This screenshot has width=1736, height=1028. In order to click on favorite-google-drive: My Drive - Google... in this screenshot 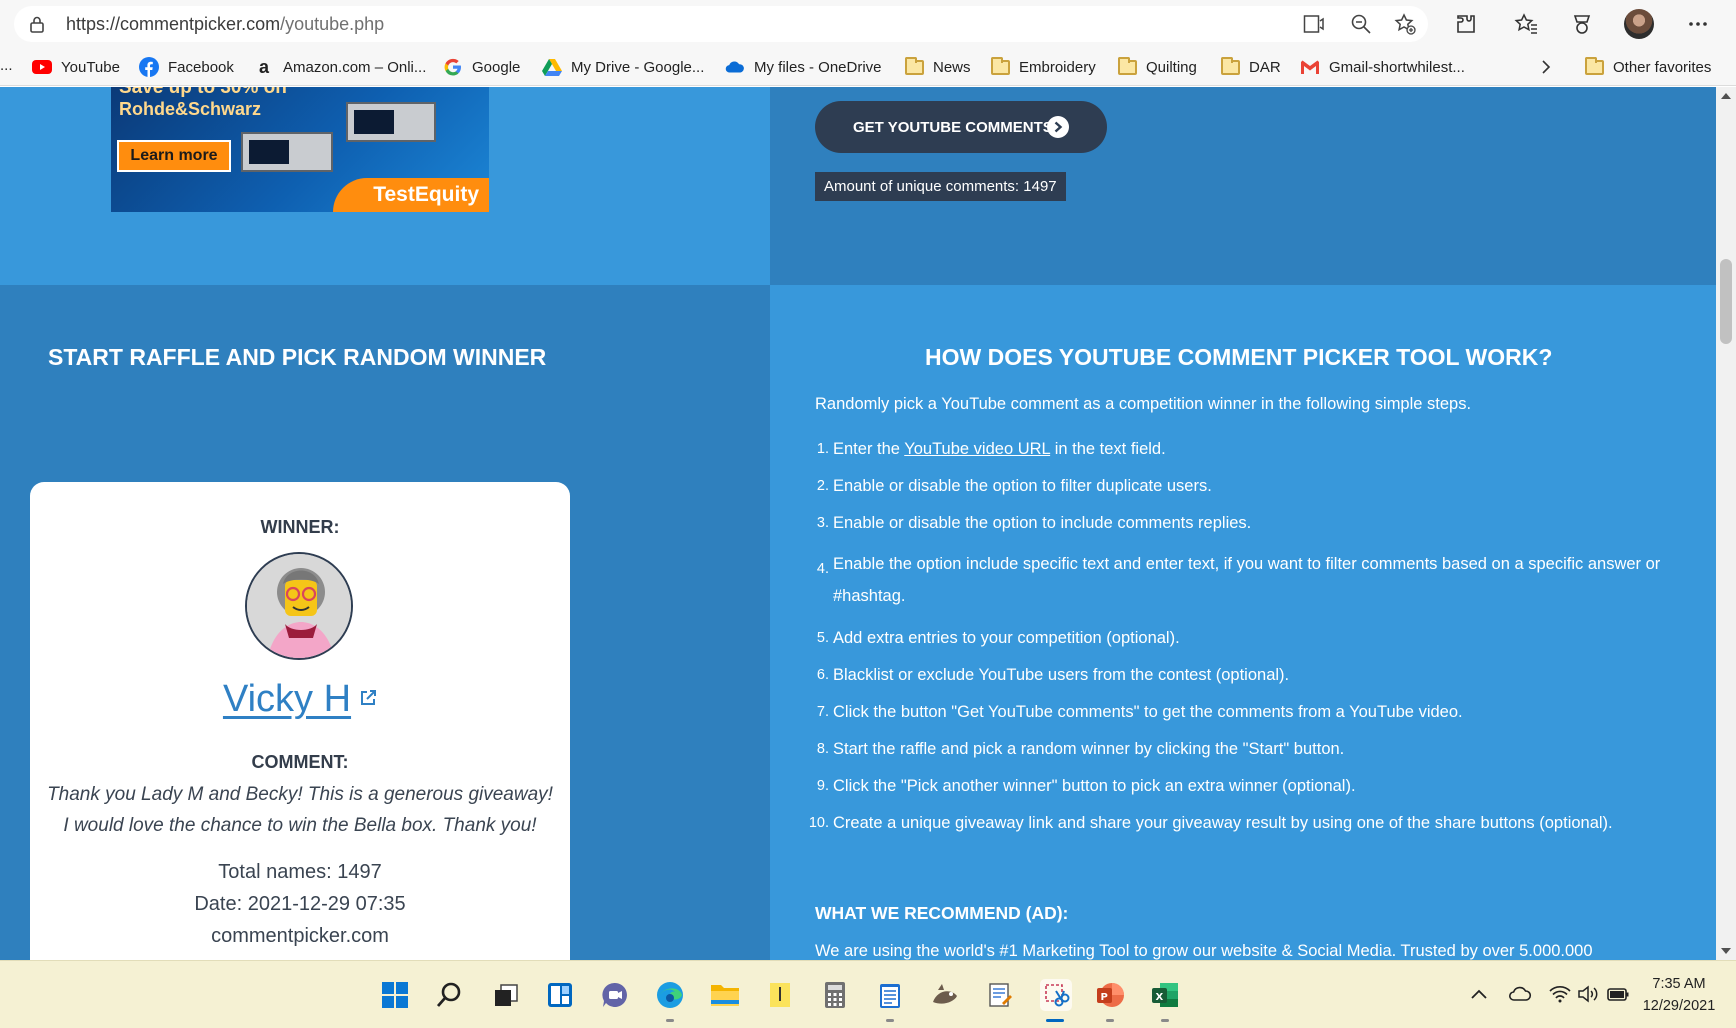, I will do `click(623, 67)`.